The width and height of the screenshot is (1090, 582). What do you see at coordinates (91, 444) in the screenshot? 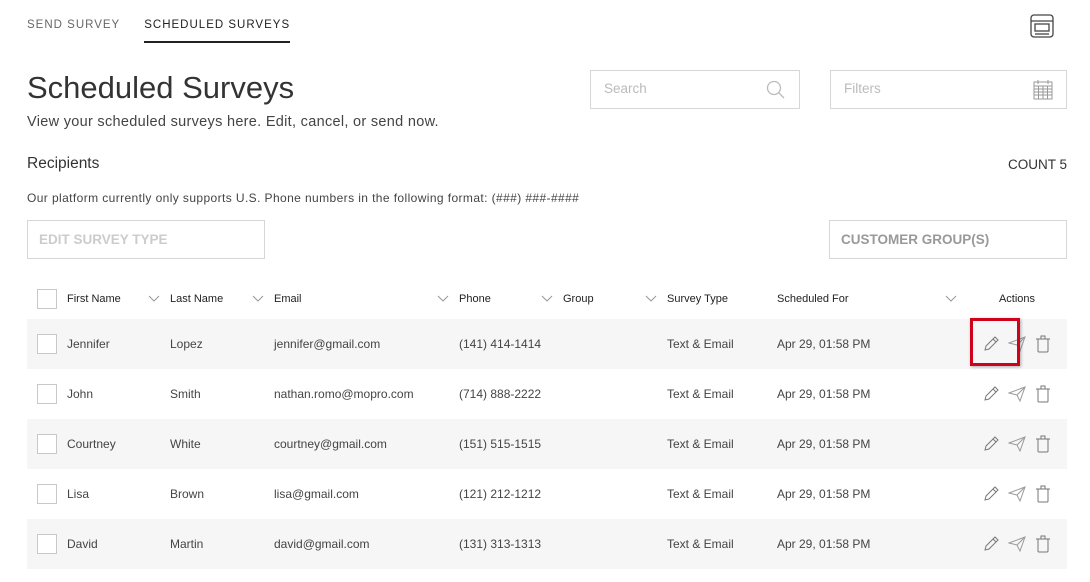
I see `cell-first-name: Courtney` at bounding box center [91, 444].